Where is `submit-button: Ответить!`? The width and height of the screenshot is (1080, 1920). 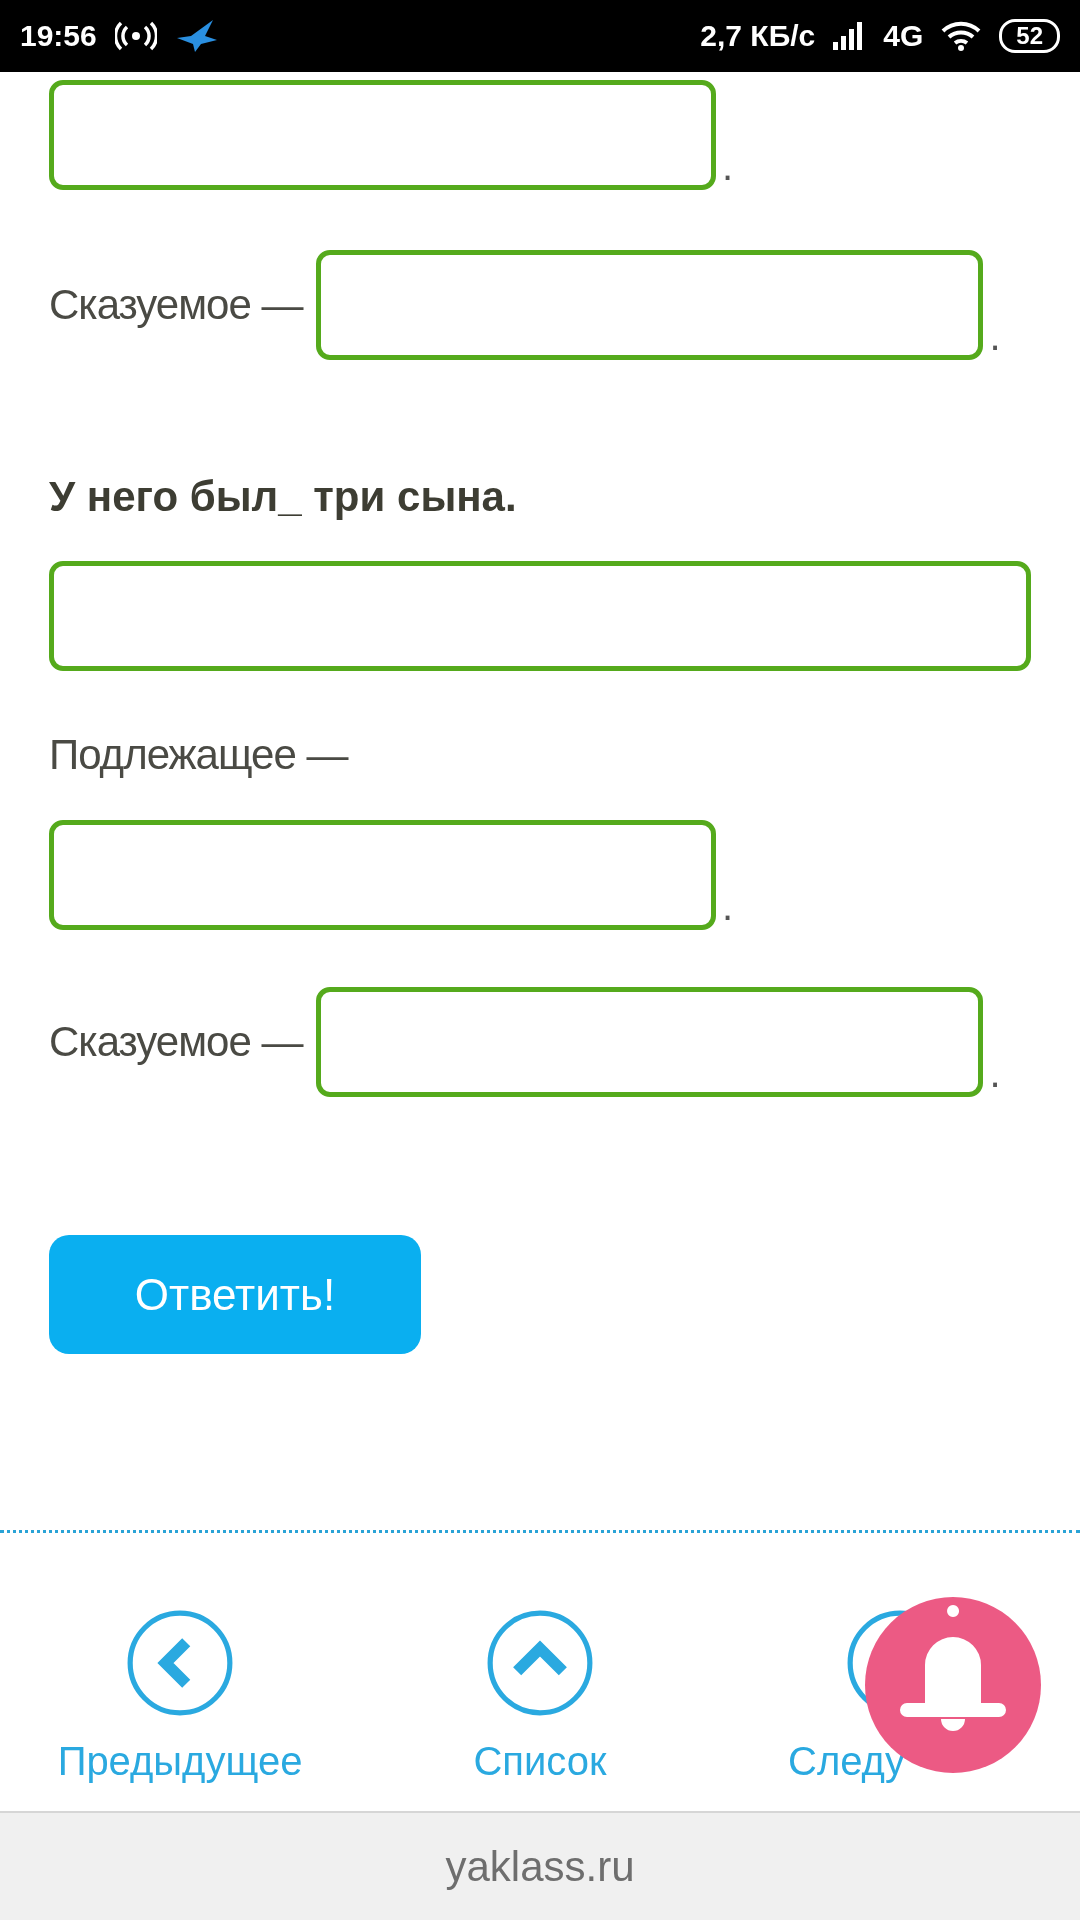 submit-button: Ответить! is located at coordinates (235, 1294).